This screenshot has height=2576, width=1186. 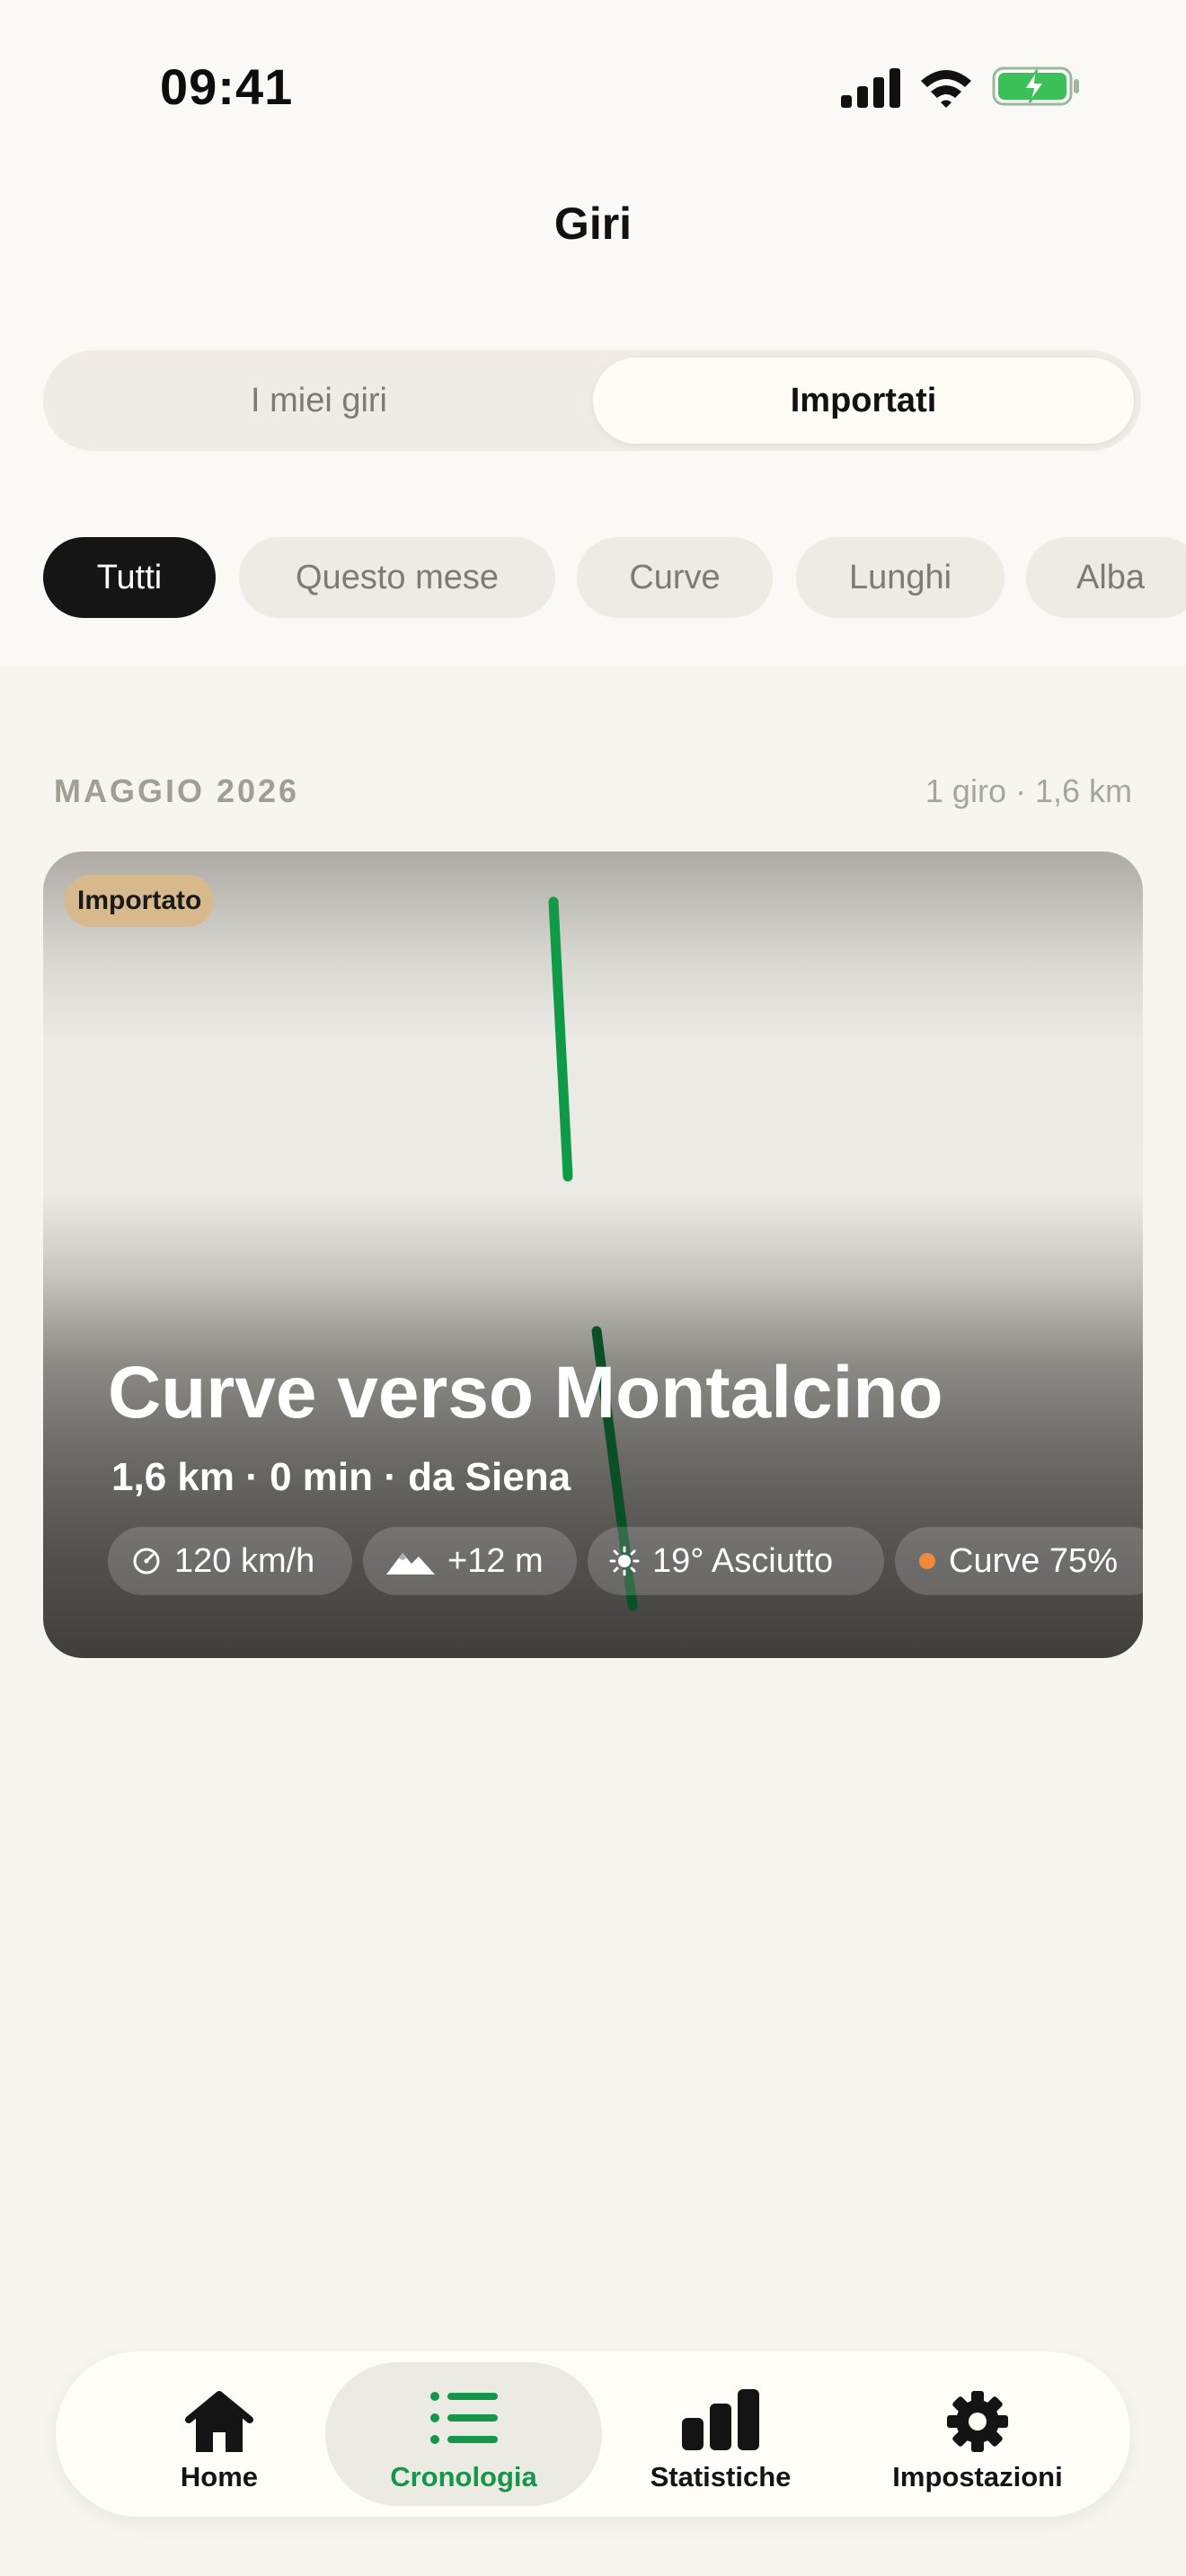 I want to click on tab-bar: Home Cronologia Statistiche Impostazioni, so click(x=593, y=2434).